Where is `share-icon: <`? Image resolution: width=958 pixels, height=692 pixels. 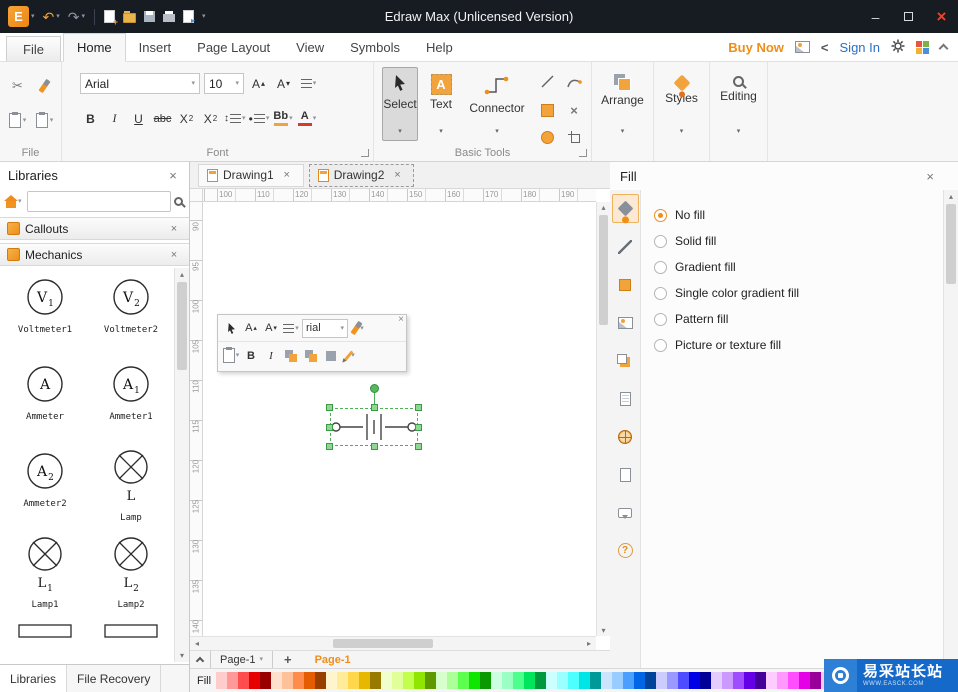
share-icon: < is located at coordinates (825, 47).